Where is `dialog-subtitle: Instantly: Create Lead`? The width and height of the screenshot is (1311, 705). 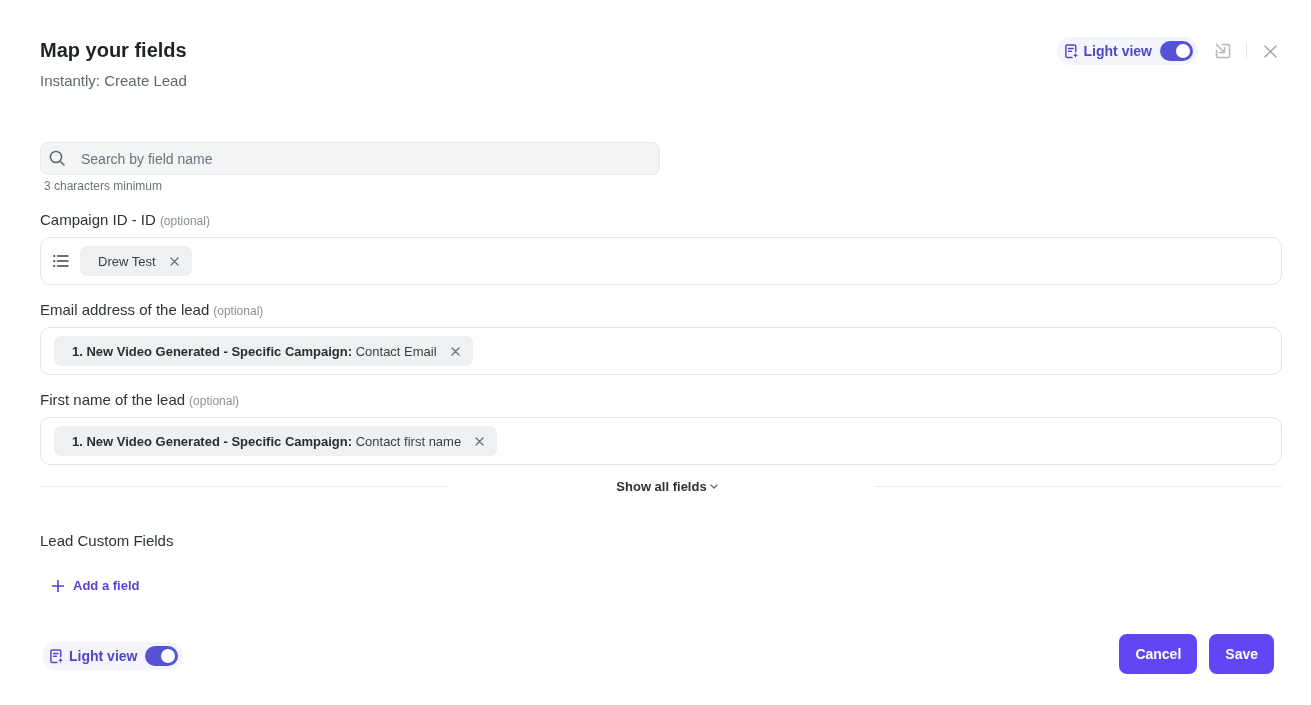 dialog-subtitle: Instantly: Create Lead is located at coordinates (113, 81).